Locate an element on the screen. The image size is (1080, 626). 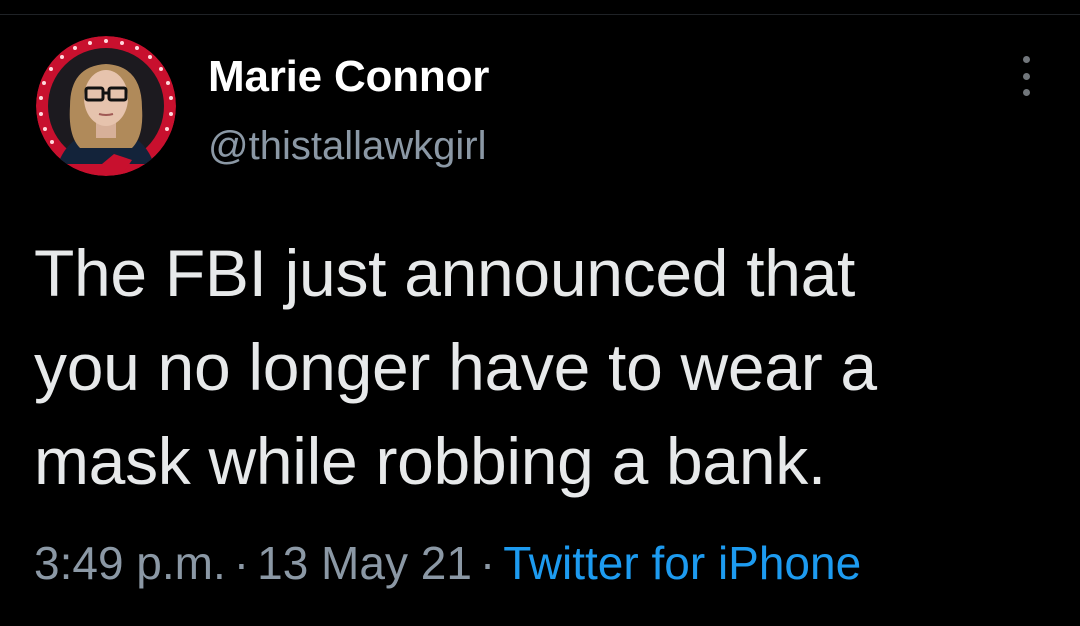
avatar is located at coordinates (106, 106).